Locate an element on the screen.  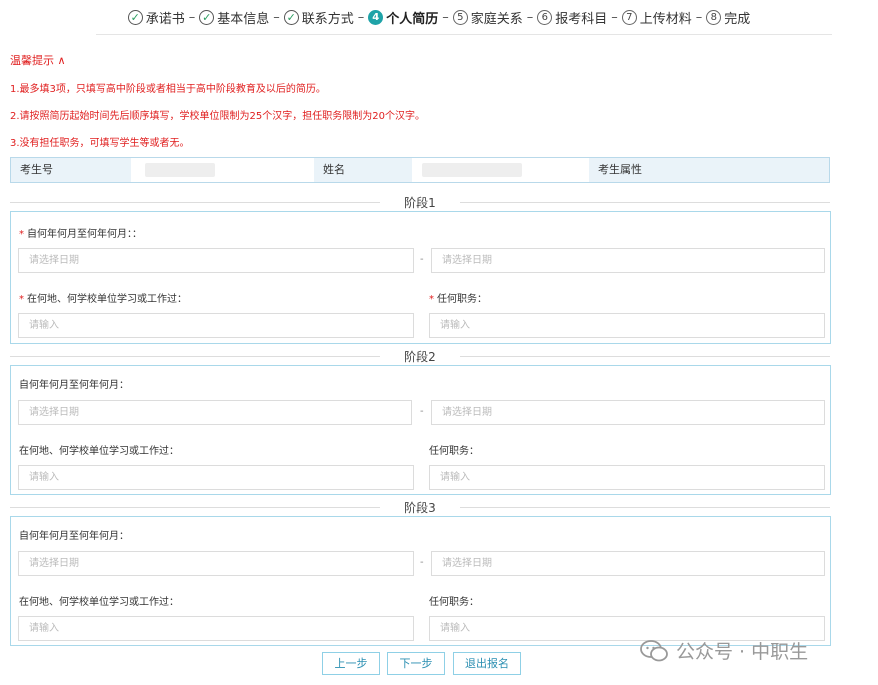
step-number-icon: 8 is located at coordinates (714, 17).